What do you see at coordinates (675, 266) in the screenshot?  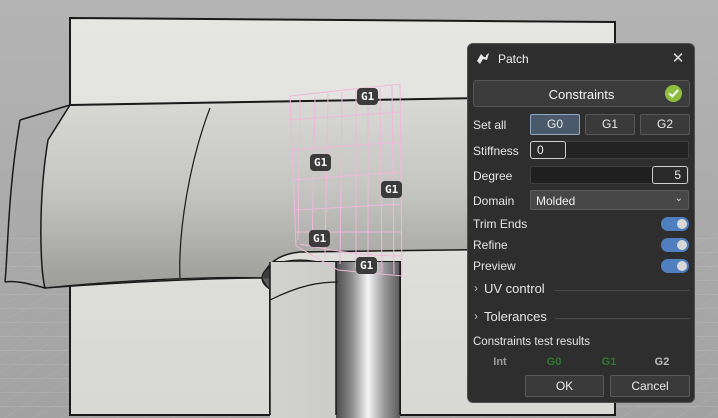 I see `preview-toggle` at bounding box center [675, 266].